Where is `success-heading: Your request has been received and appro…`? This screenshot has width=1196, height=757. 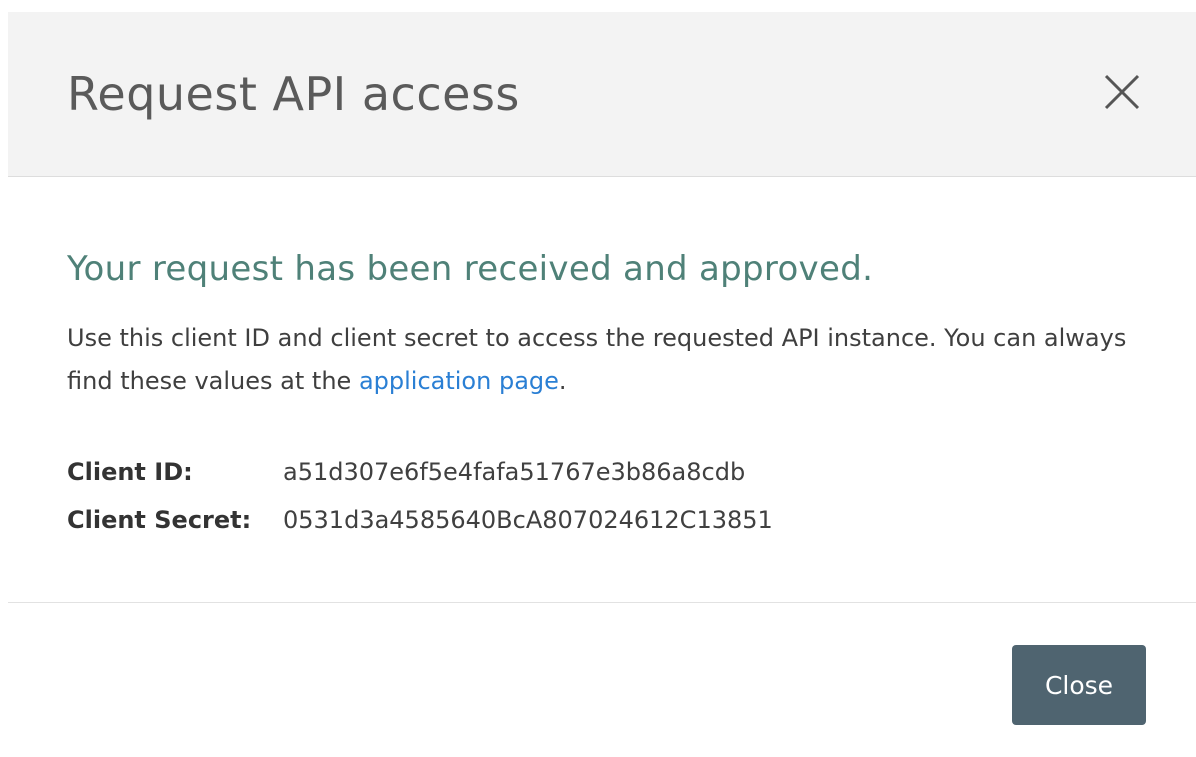
success-heading: Your request has been received and appro… is located at coordinates (470, 269).